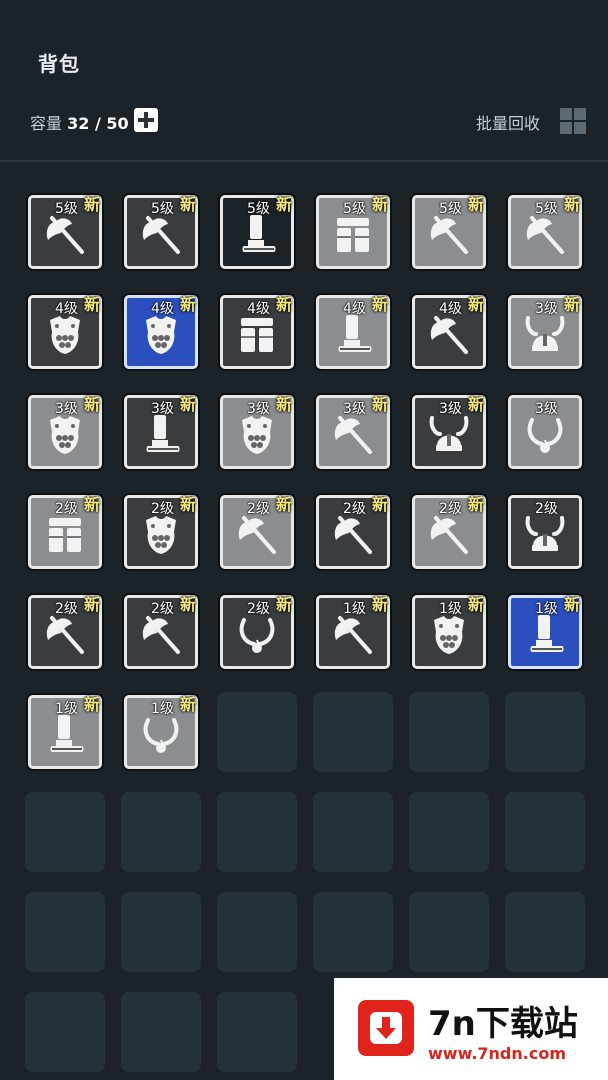 Image resolution: width=608 pixels, height=1080 pixels. Describe the element at coordinates (573, 121) in the screenshot. I see `batch-recycle-grid-icon` at that location.